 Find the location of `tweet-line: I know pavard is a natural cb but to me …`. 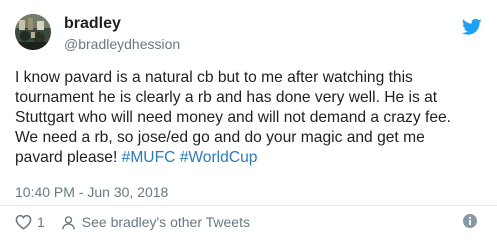

tweet-line: I know pavard is a natural cb but to me … is located at coordinates (214, 77).